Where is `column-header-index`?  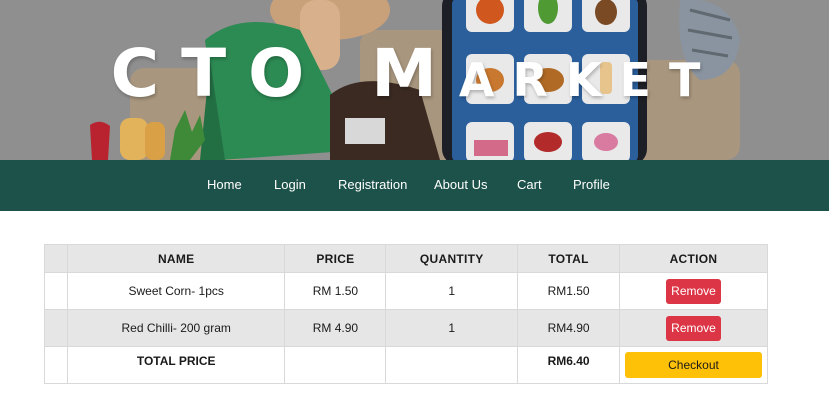
column-header-index is located at coordinates (56, 258).